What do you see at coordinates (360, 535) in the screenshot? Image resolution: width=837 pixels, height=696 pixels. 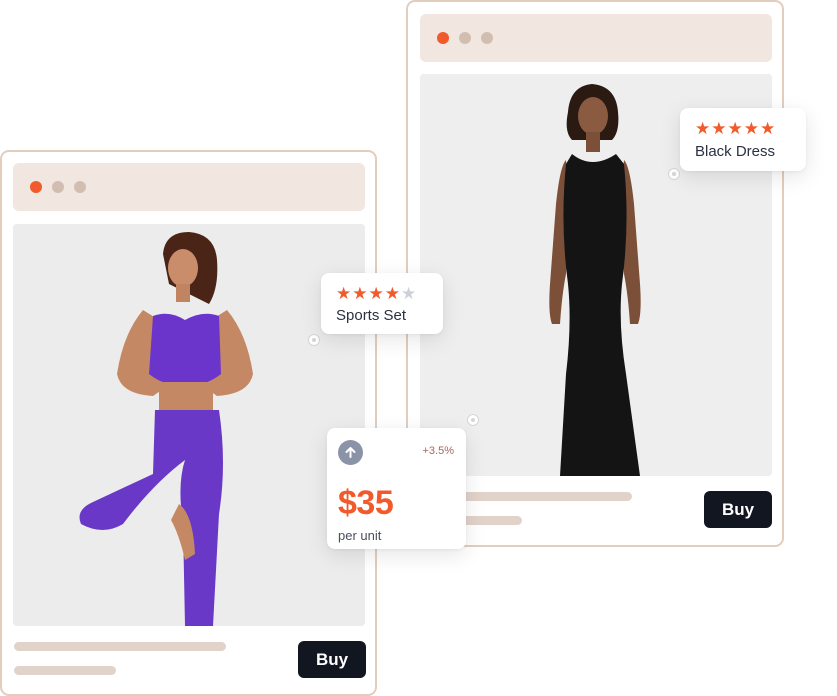 I see `price-unit: per unit` at bounding box center [360, 535].